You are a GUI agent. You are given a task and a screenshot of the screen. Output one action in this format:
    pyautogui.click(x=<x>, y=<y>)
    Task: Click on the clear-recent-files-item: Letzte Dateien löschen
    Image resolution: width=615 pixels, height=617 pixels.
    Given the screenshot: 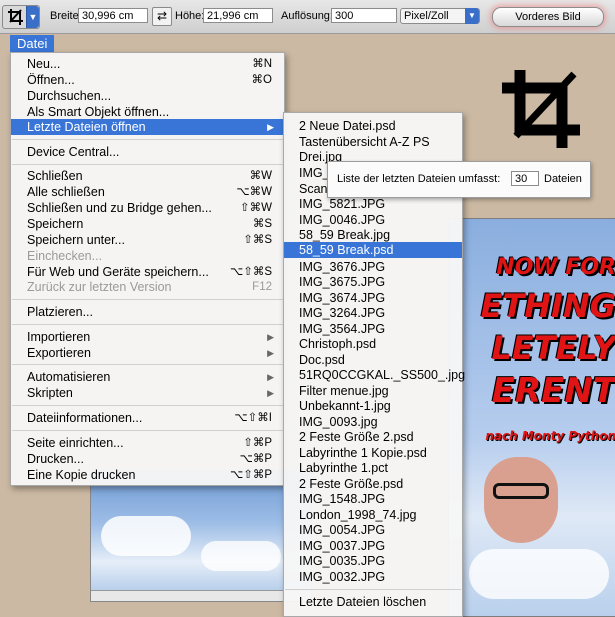 What is the action you would take?
    pyautogui.click(x=373, y=602)
    